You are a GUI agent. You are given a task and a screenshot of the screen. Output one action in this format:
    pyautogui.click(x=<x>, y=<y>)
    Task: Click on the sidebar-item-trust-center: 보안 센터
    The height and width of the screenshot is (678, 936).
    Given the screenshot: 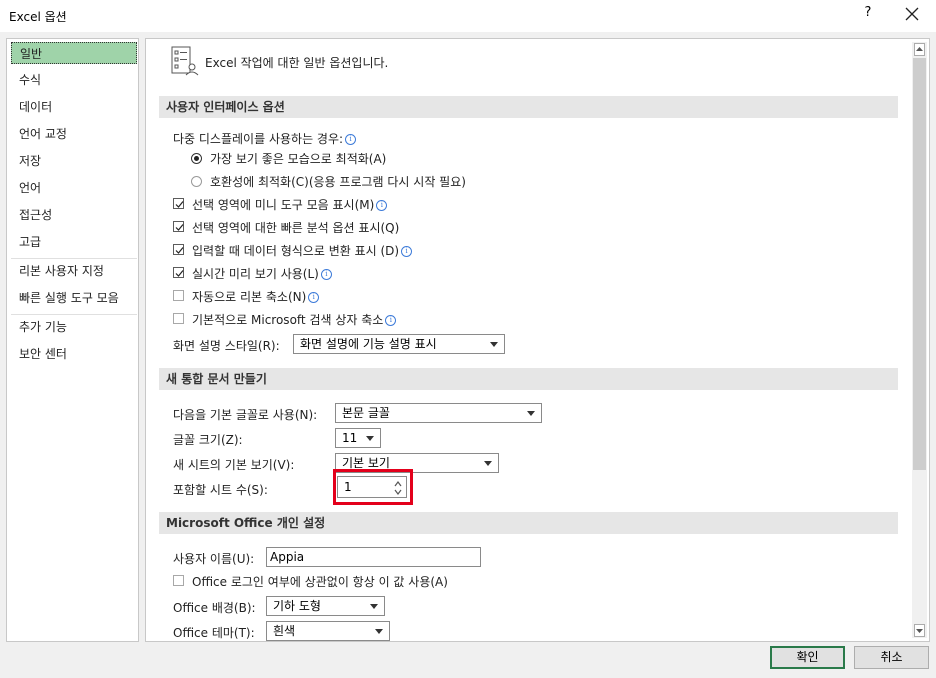 What is the action you would take?
    pyautogui.click(x=74, y=354)
    